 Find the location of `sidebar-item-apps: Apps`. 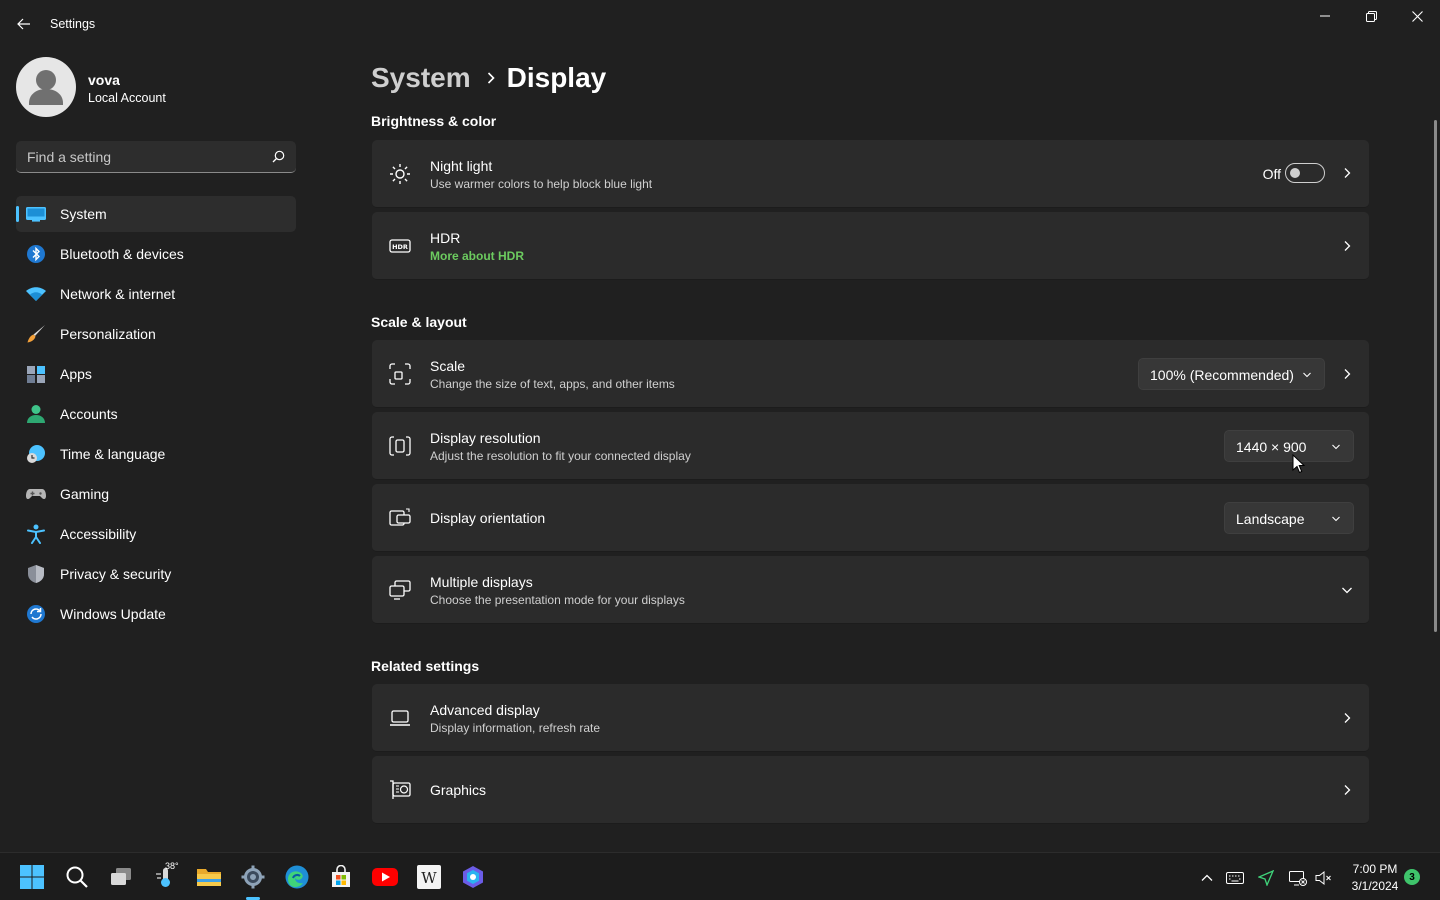

sidebar-item-apps: Apps is located at coordinates (156, 374).